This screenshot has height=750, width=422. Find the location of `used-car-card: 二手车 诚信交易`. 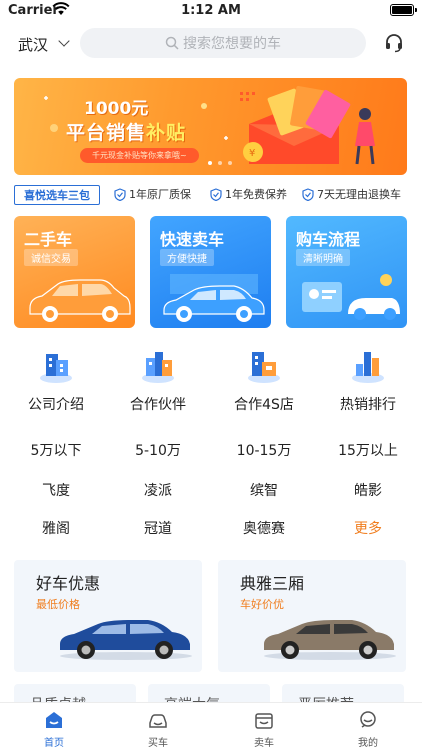

used-car-card: 二手车 诚信交易 is located at coordinates (74, 272).